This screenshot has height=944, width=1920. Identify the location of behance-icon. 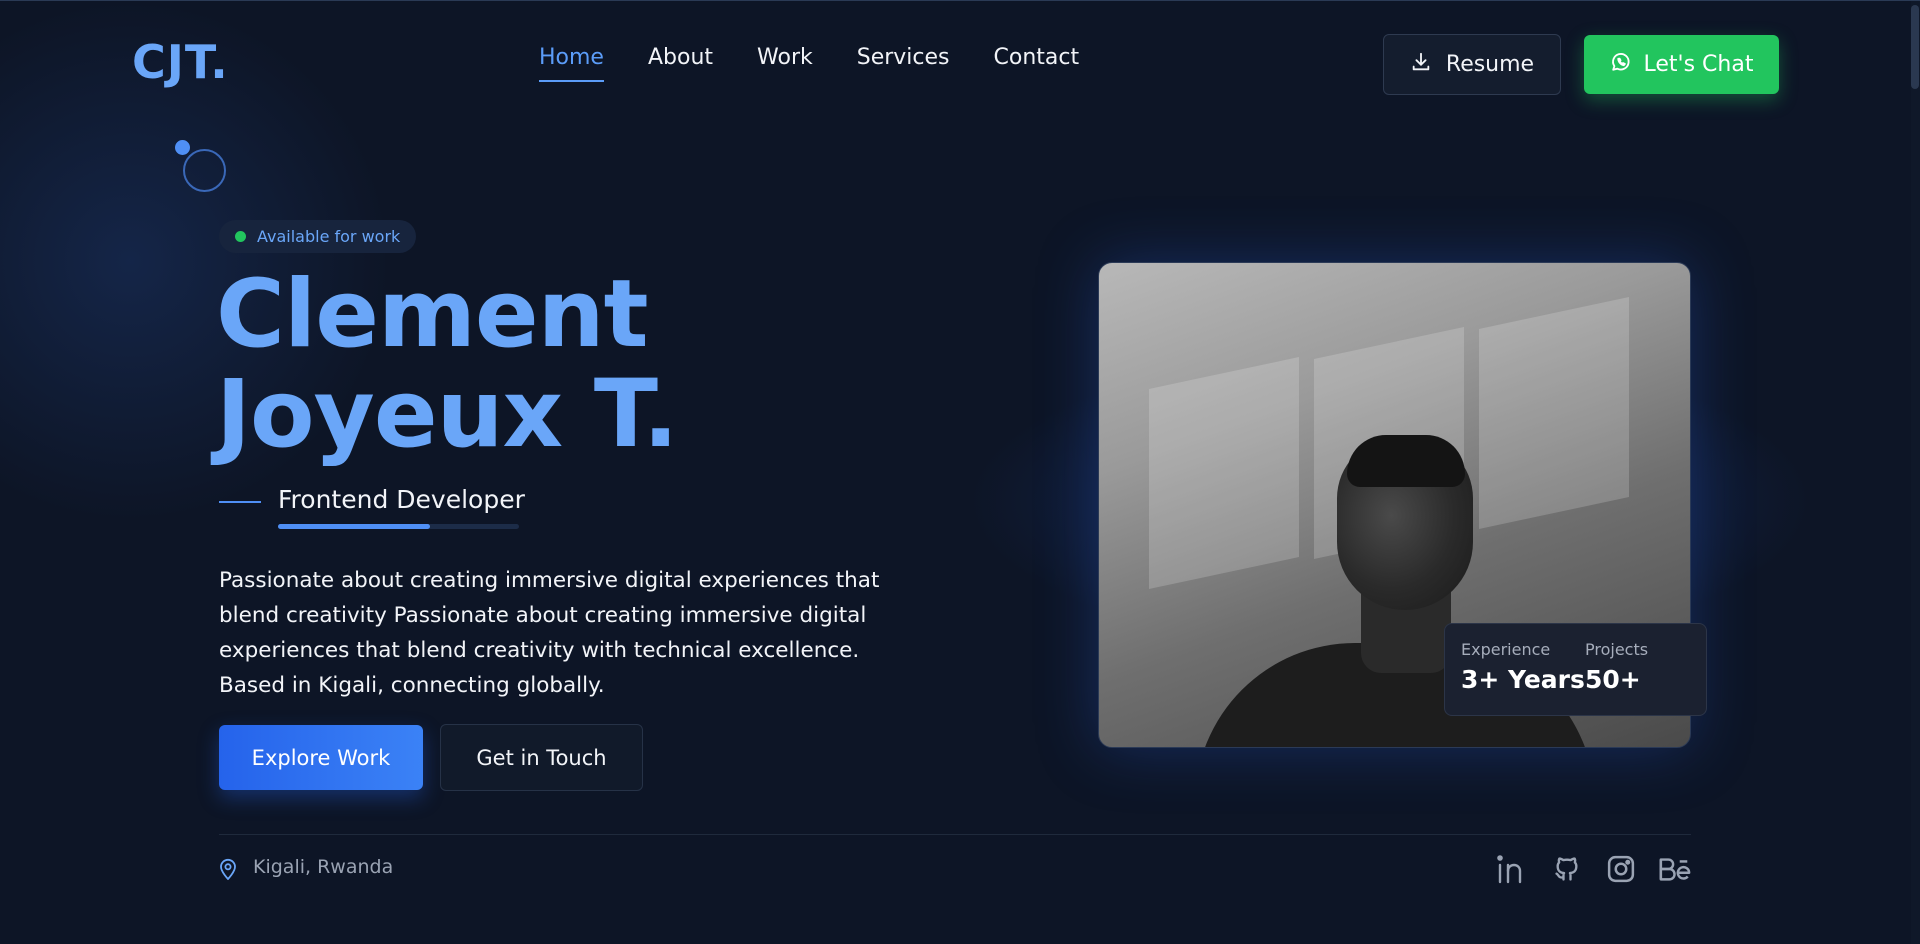
(1675, 869).